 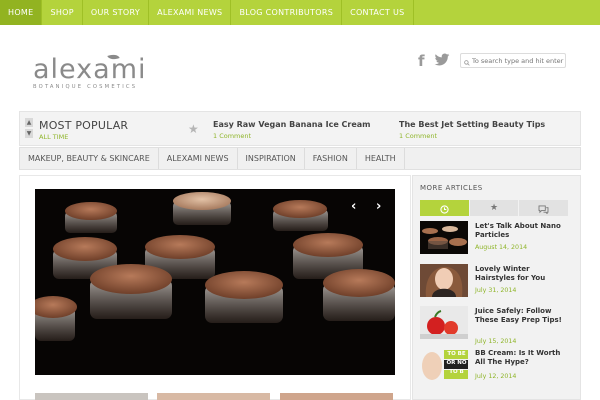 What do you see at coordinates (421, 61) in the screenshot?
I see `facebook-icon: f` at bounding box center [421, 61].